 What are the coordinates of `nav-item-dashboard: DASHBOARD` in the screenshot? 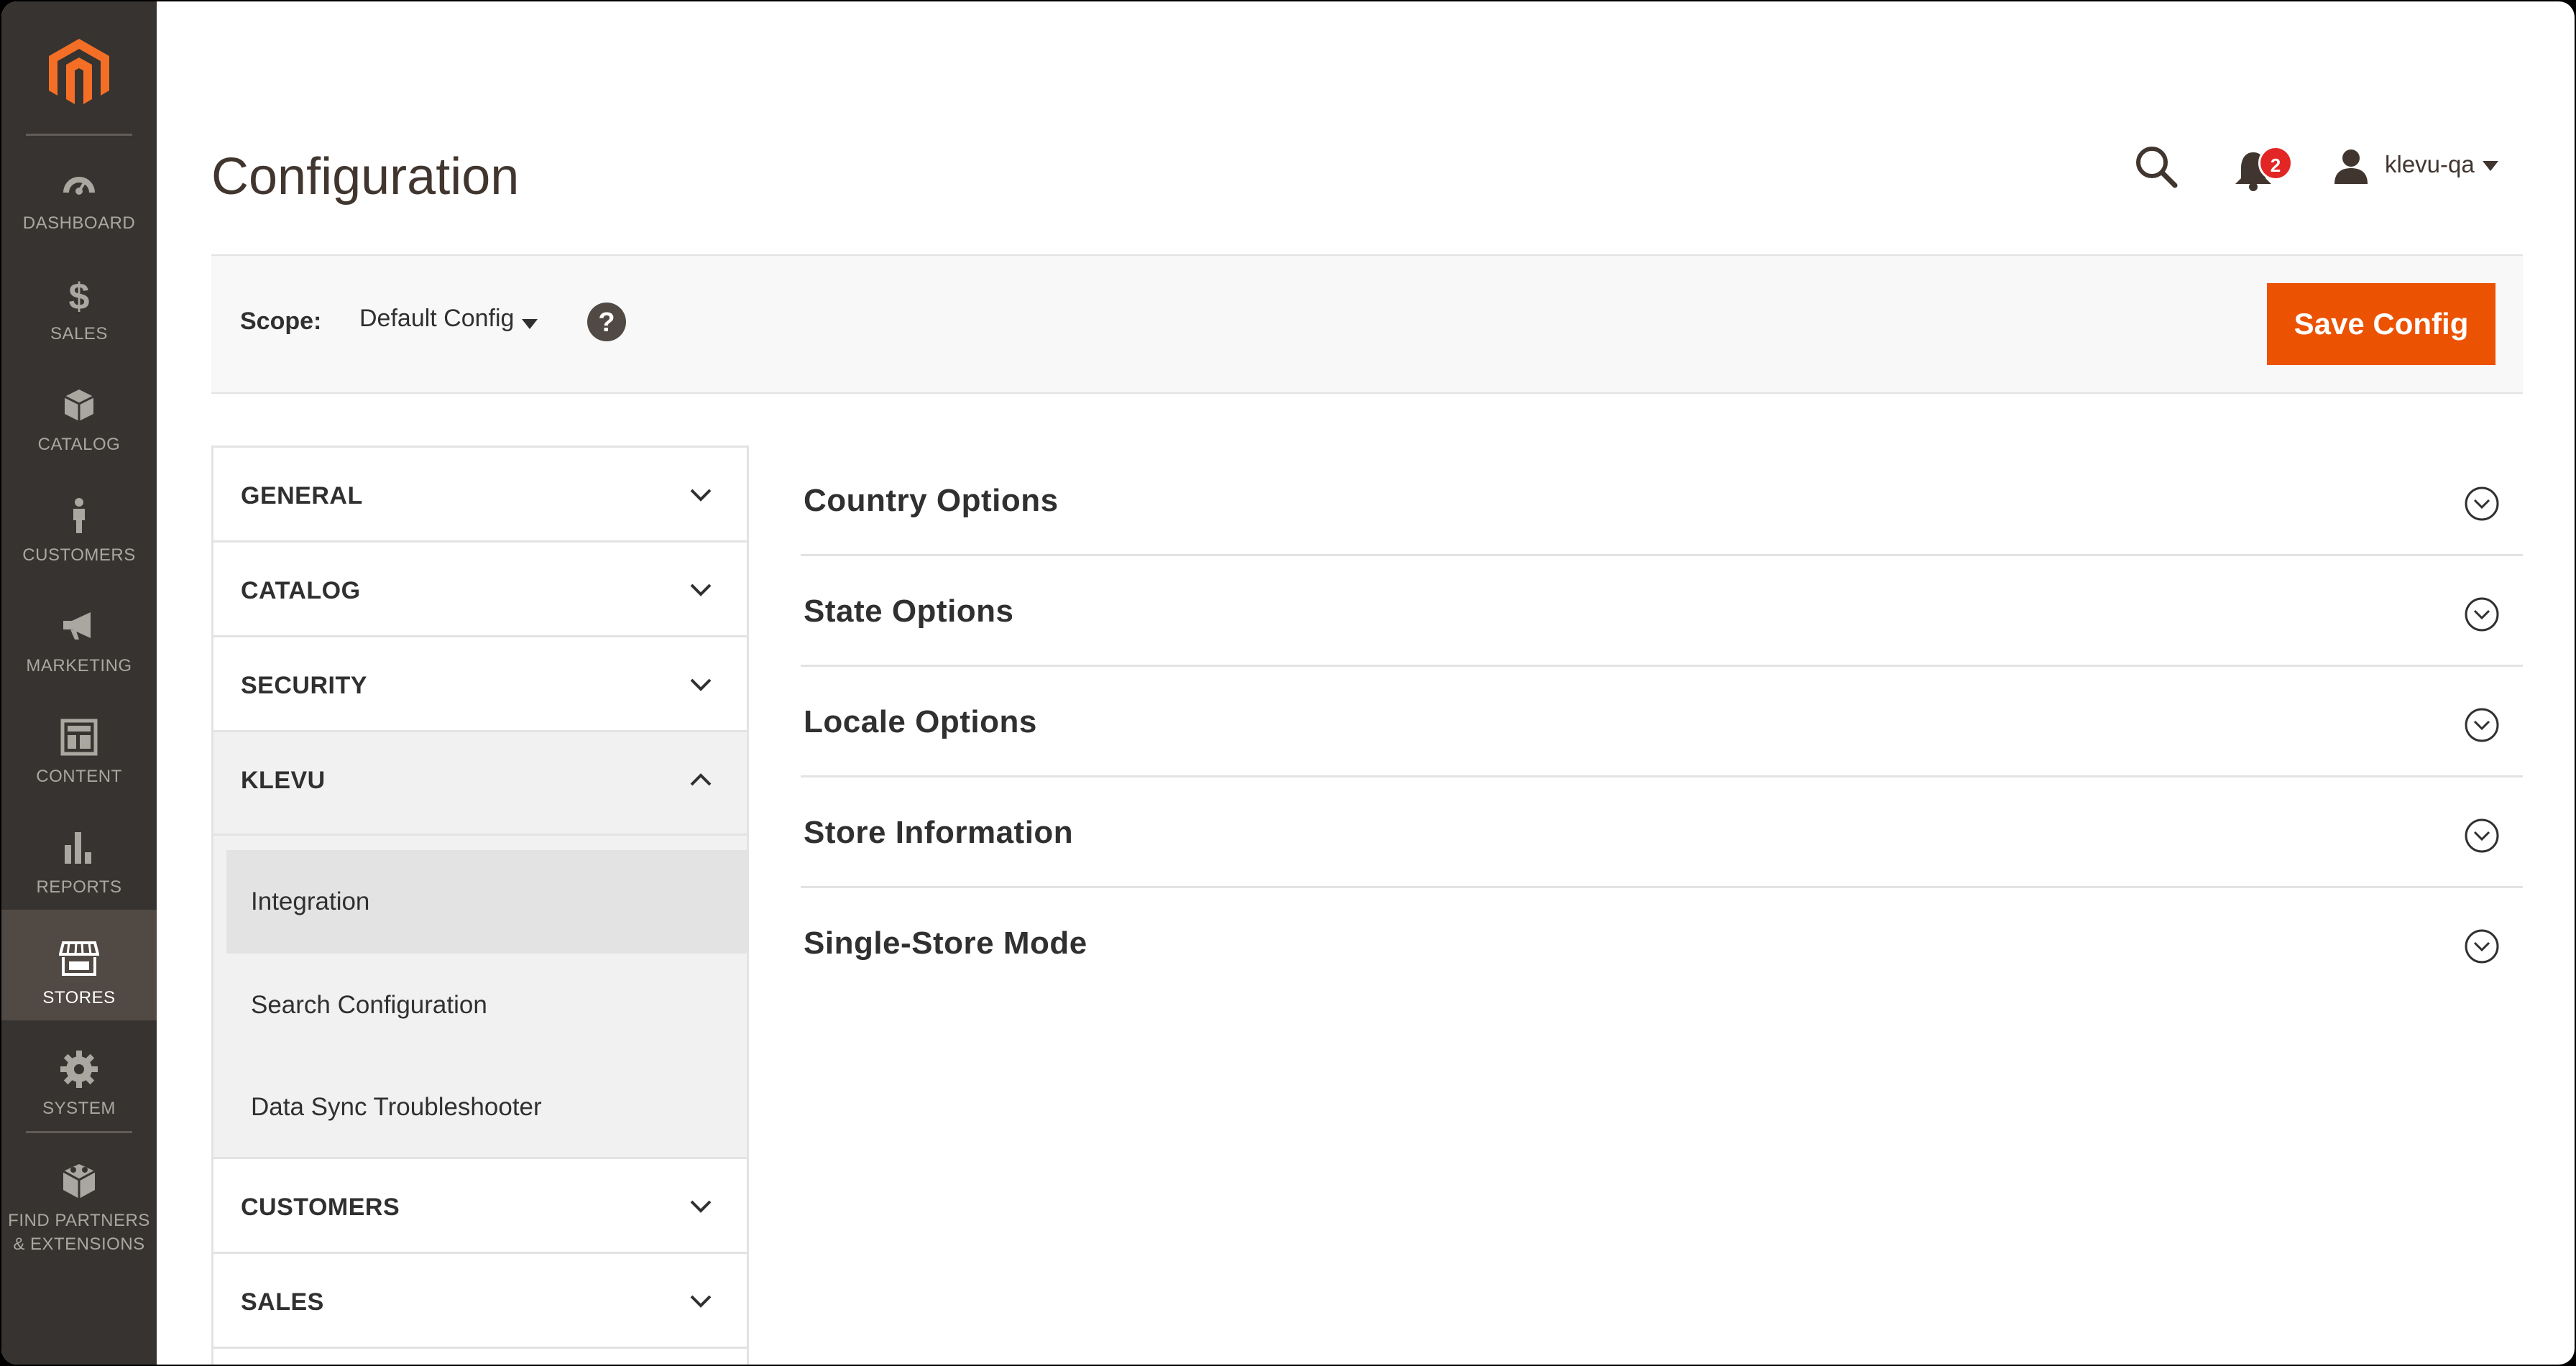 It's located at (79, 190).